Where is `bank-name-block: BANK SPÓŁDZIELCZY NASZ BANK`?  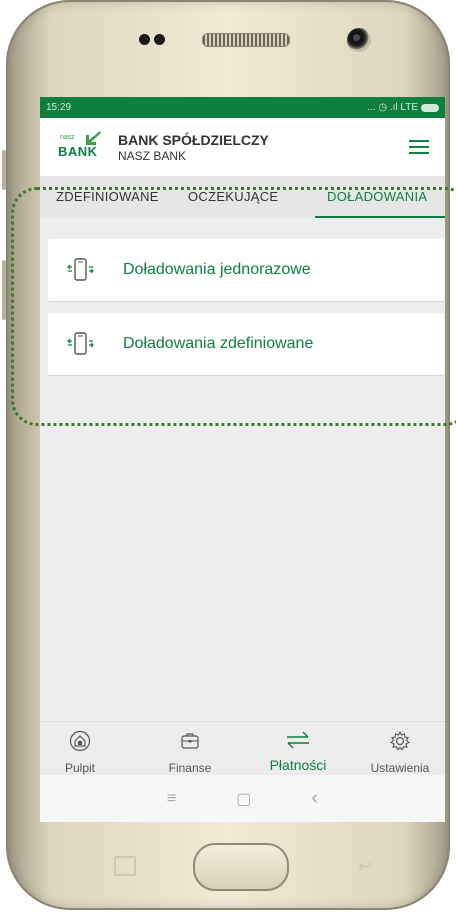
bank-name-block: BANK SPÓŁDZIELCZY NASZ BANK is located at coordinates (193, 147).